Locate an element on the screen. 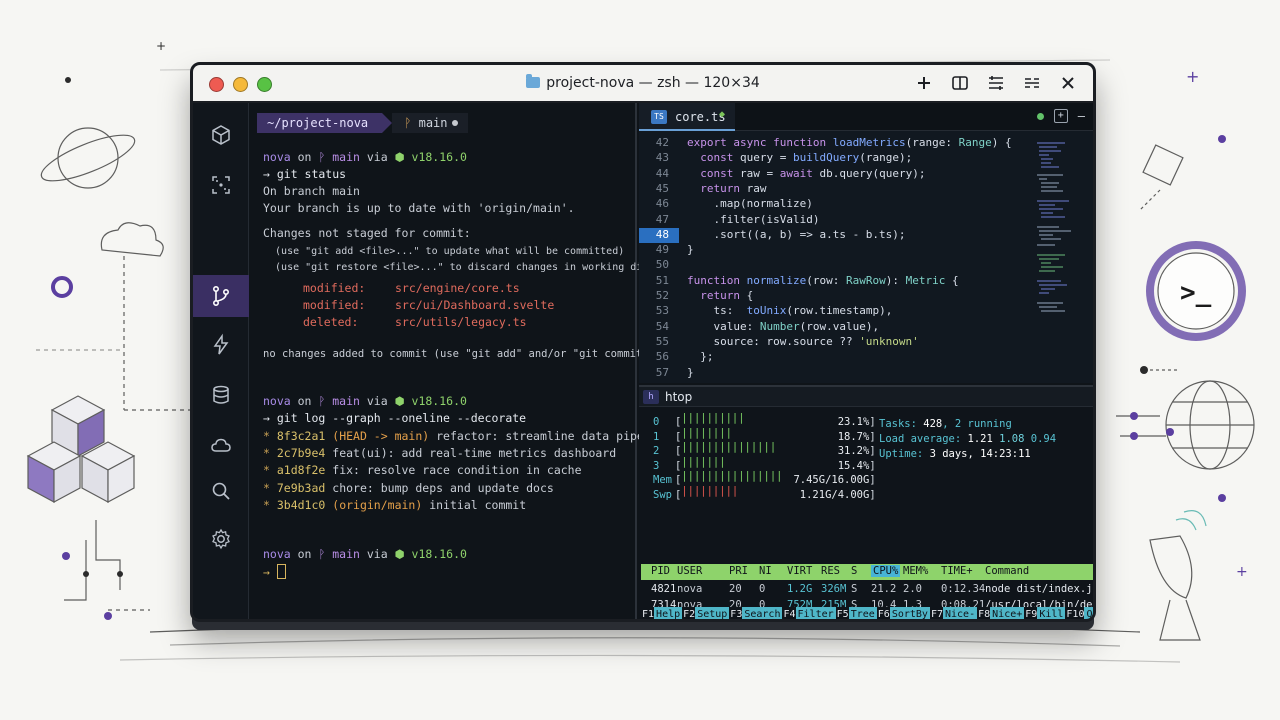 This screenshot has height=720, width=1280. activity-item-database is located at coordinates (221, 395).